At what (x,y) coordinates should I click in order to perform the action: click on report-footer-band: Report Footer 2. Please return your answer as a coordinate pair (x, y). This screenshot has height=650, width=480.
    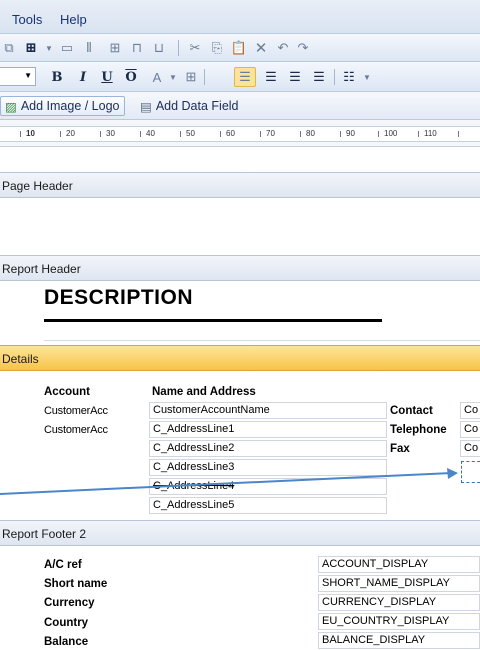
    Looking at the image, I should click on (240, 533).